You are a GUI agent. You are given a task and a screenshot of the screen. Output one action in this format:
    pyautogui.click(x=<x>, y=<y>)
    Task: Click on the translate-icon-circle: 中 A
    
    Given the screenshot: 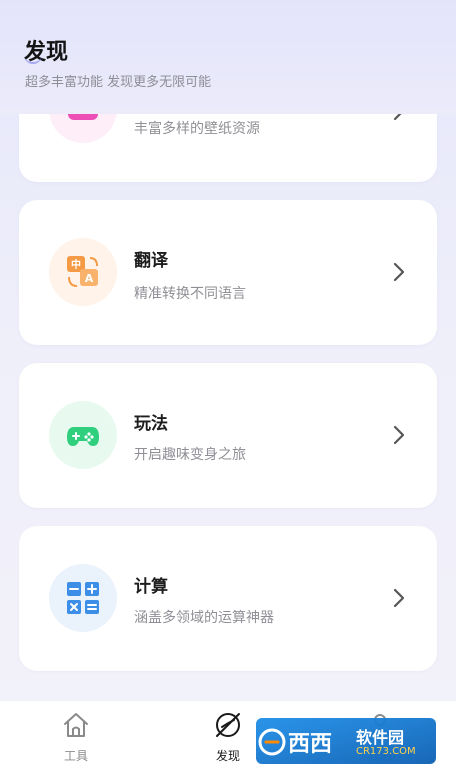 What is the action you would take?
    pyautogui.click(x=83, y=272)
    